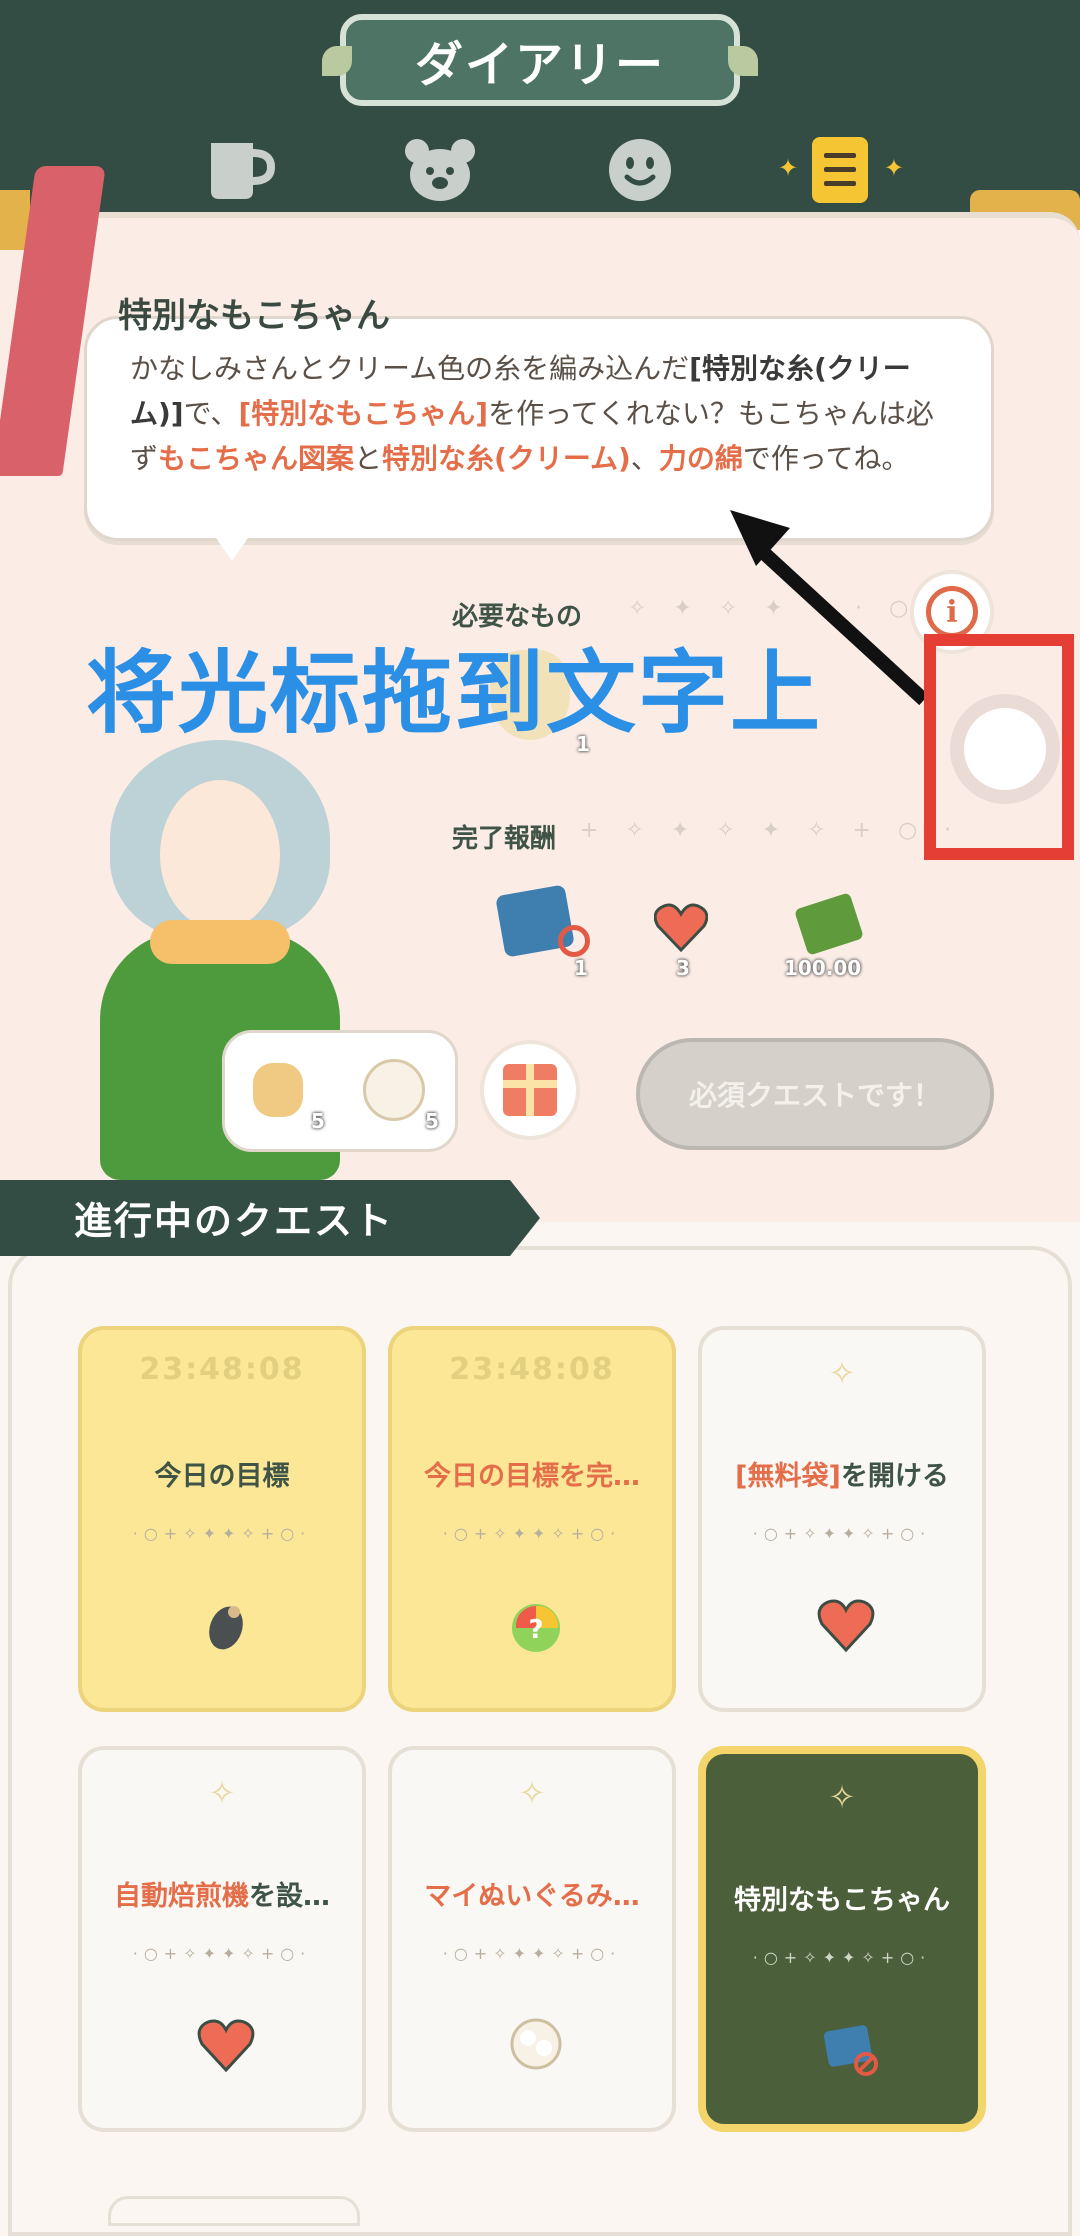  Describe the element at coordinates (829, 608) in the screenshot. I see `arrow-icon` at that location.